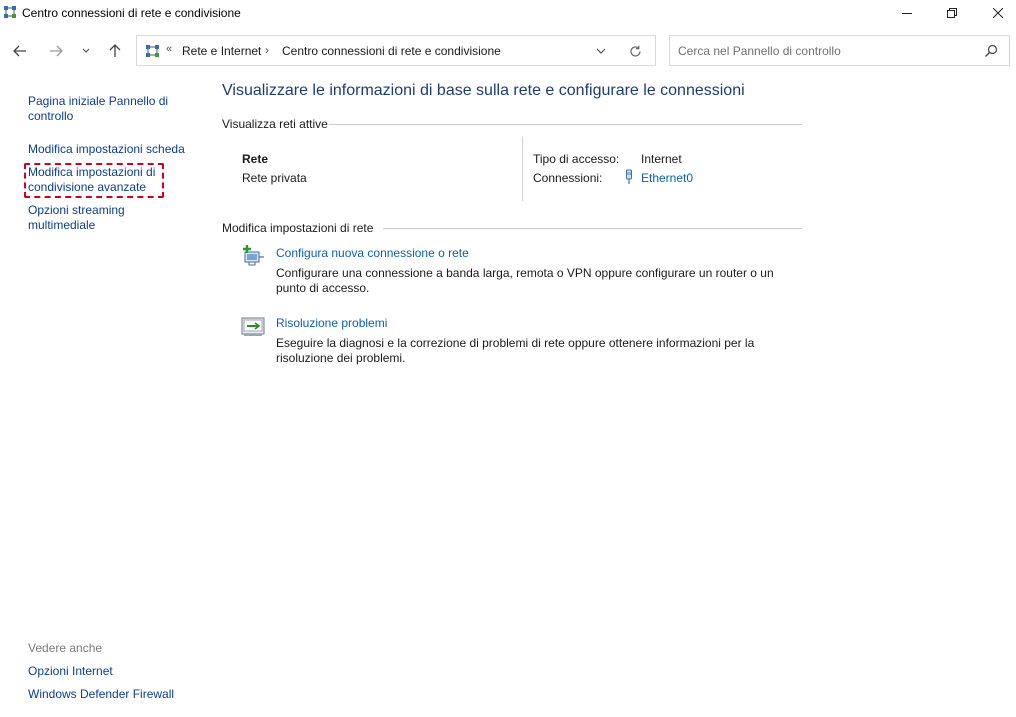 The height and width of the screenshot is (717, 1016). I want to click on sidebar-link-home: Pagina iniziale Pannello di controllo, so click(110, 109).